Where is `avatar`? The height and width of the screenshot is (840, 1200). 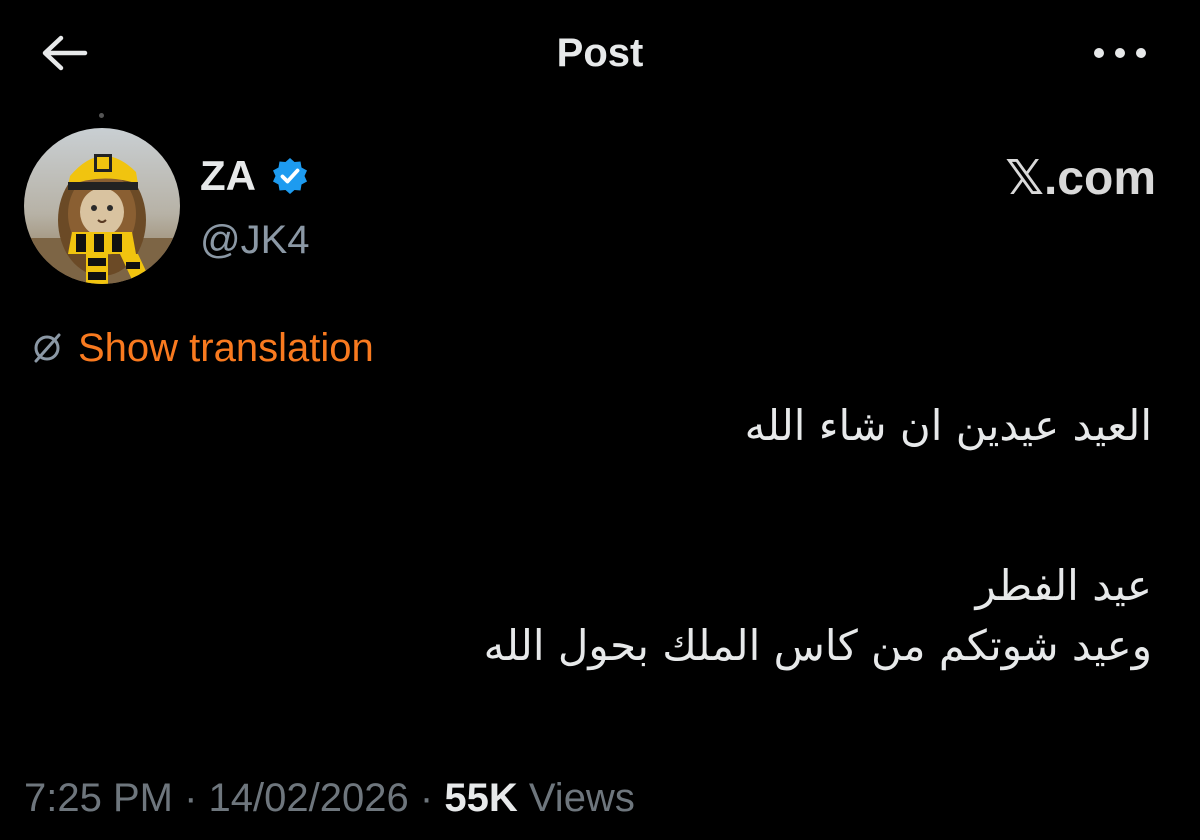 avatar is located at coordinates (102, 206).